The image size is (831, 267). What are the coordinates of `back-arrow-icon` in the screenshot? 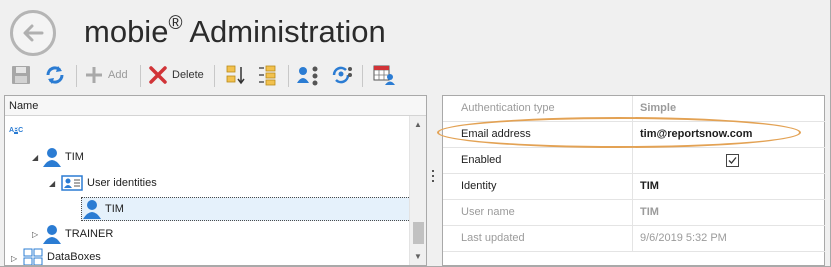 It's located at (33, 33).